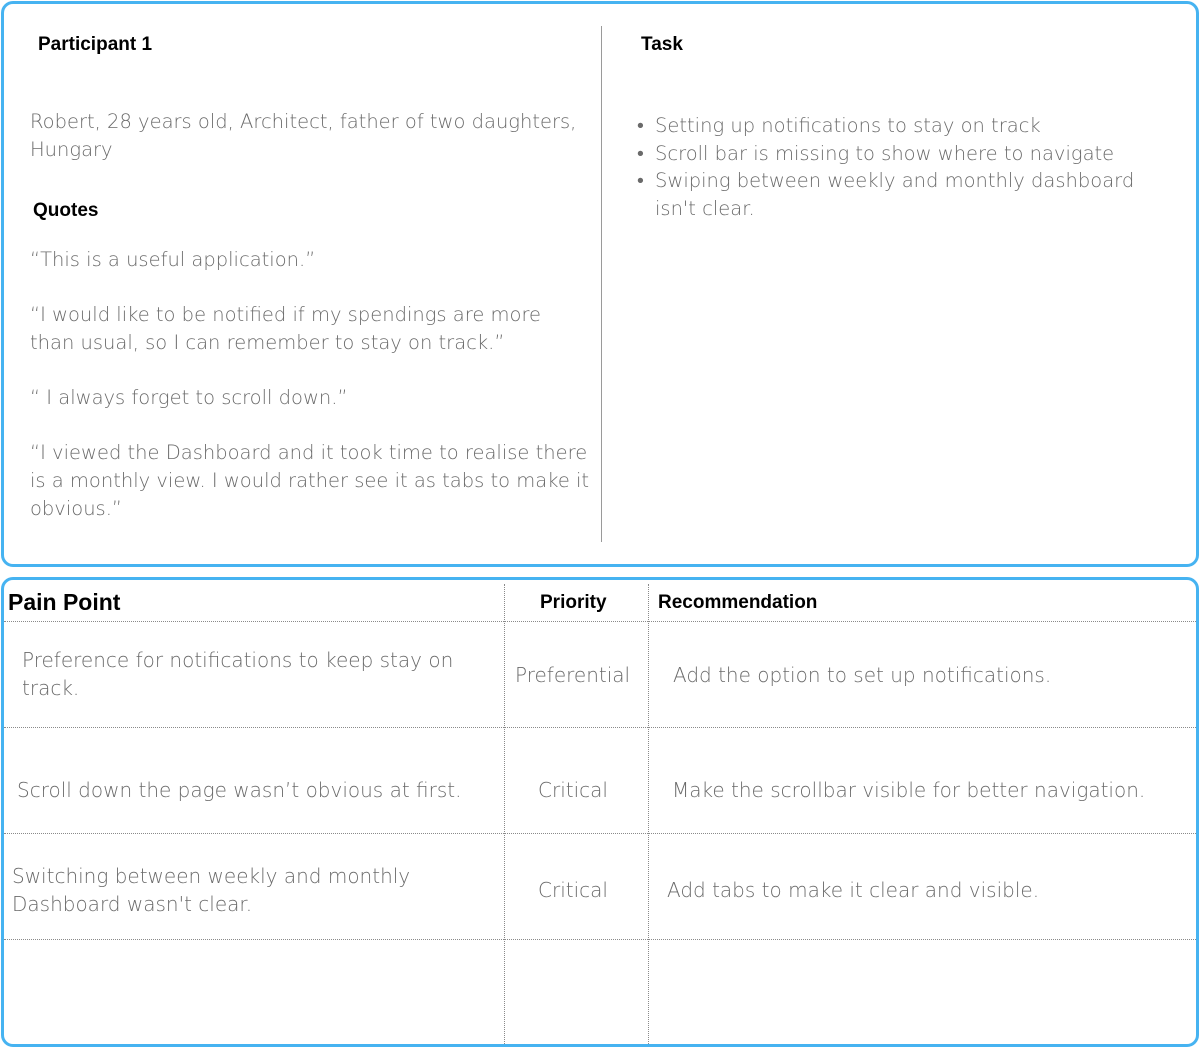 The image size is (1200, 1048). What do you see at coordinates (573, 675) in the screenshot?
I see `table-cell-priority: Preferential` at bounding box center [573, 675].